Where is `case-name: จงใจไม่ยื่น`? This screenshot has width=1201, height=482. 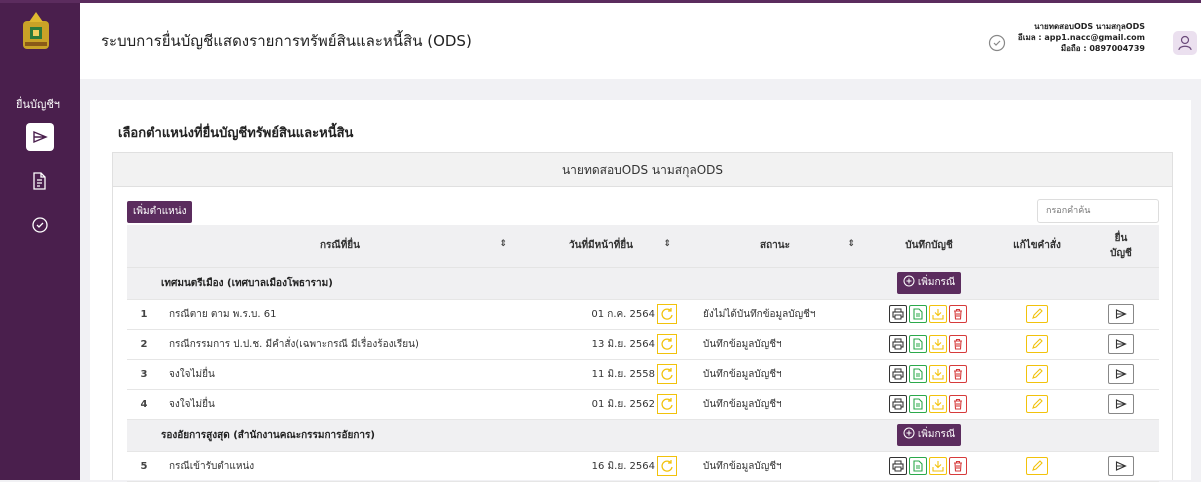 case-name: จงใจไม่ยื่น is located at coordinates (340, 404).